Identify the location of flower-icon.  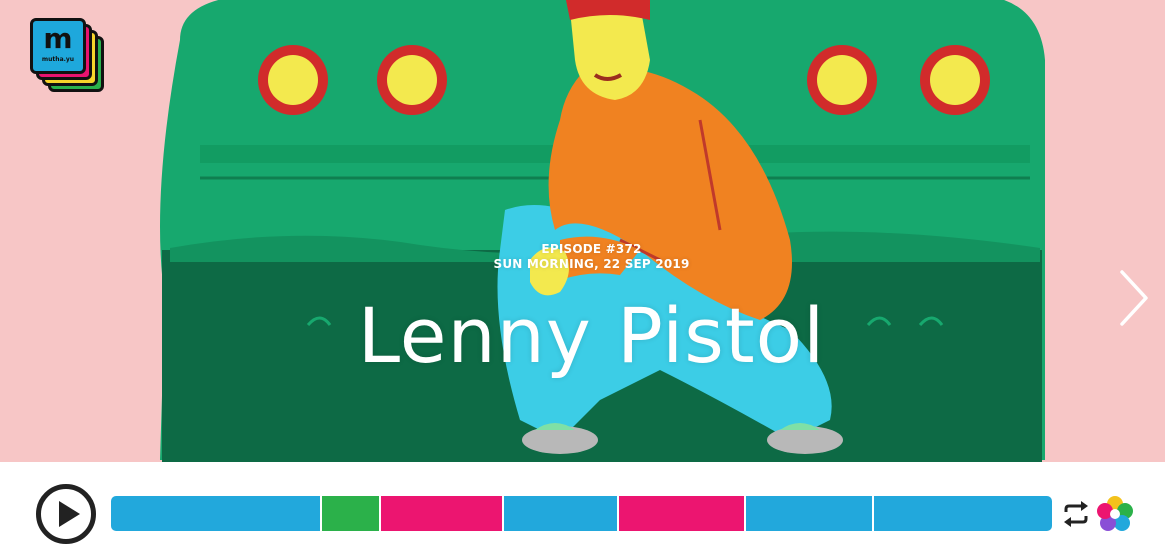
(1115, 514).